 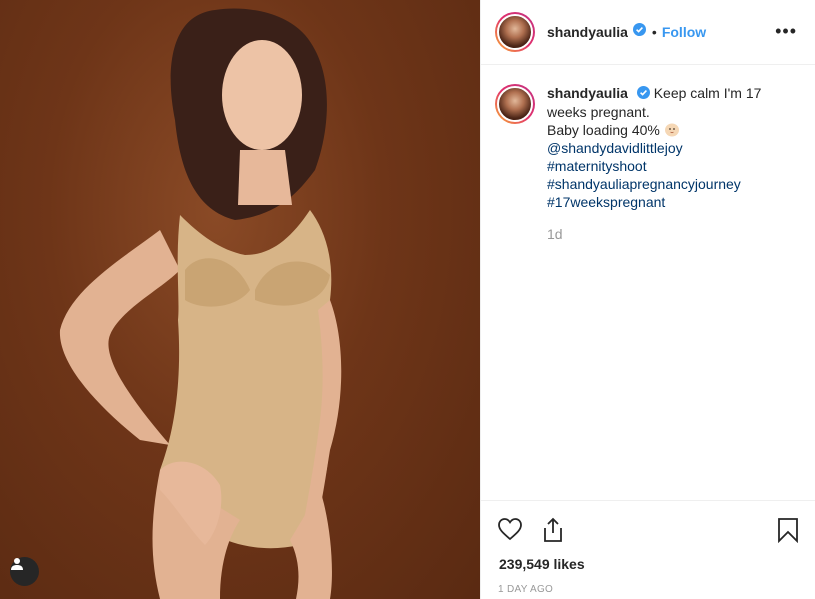 What do you see at coordinates (786, 31) in the screenshot?
I see `more-options-button: •••` at bounding box center [786, 31].